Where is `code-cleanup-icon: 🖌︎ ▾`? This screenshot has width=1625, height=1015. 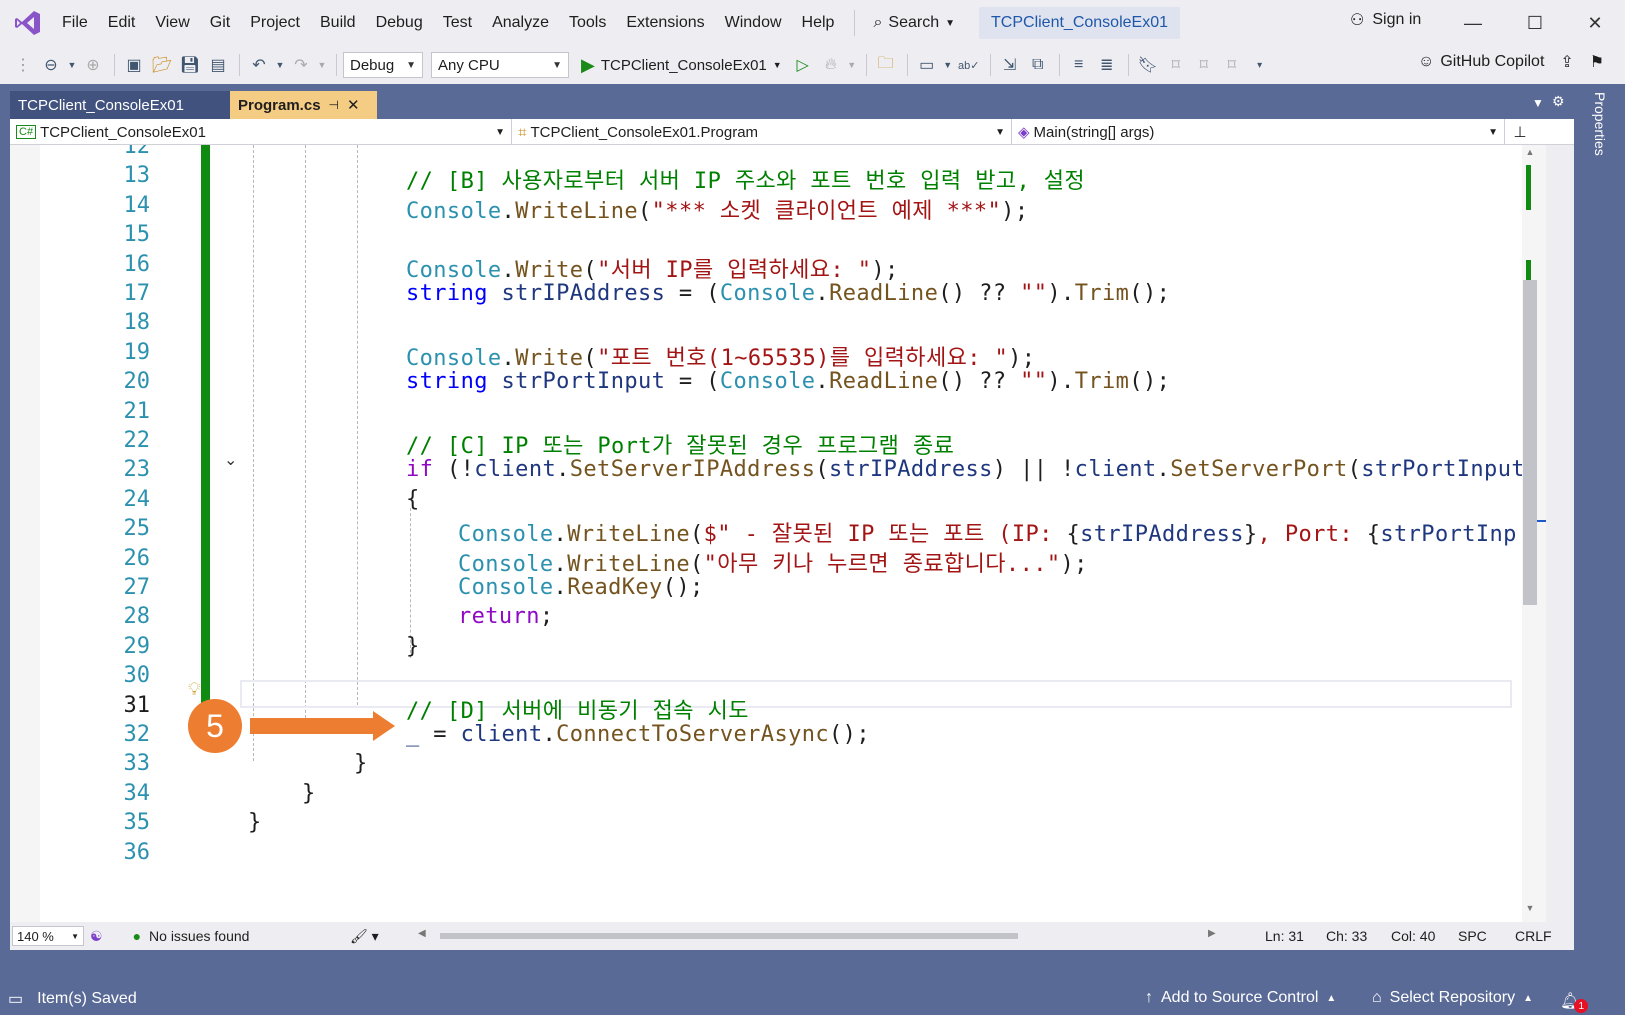
code-cleanup-icon: 🖌︎ ▾ is located at coordinates (364, 936).